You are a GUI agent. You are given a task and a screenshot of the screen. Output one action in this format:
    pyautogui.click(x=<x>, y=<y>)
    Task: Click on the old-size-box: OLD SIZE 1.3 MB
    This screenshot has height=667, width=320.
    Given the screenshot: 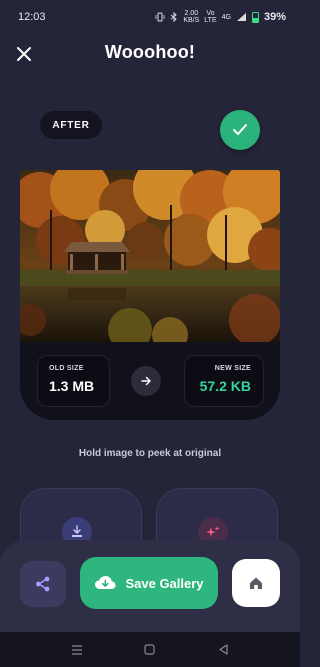 What is the action you would take?
    pyautogui.click(x=73, y=381)
    